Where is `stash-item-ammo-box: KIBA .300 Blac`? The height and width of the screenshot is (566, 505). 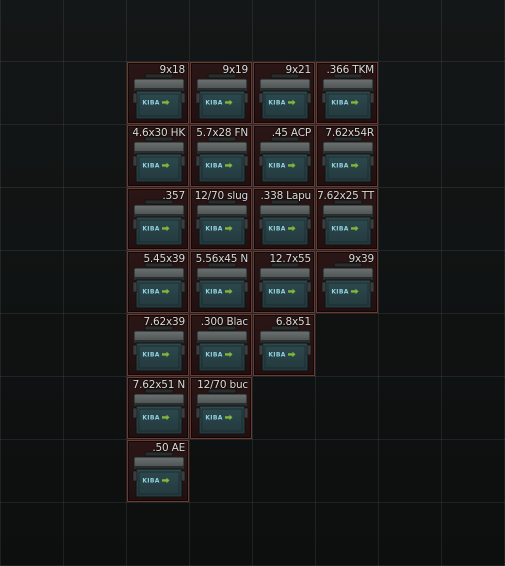 stash-item-ammo-box: KIBA .300 Blac is located at coordinates (221, 345).